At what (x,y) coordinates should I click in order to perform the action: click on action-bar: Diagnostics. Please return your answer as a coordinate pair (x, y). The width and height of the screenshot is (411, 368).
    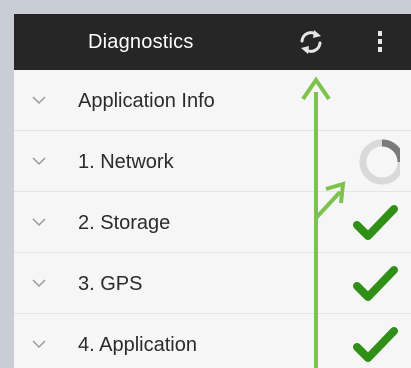
    Looking at the image, I should click on (212, 42).